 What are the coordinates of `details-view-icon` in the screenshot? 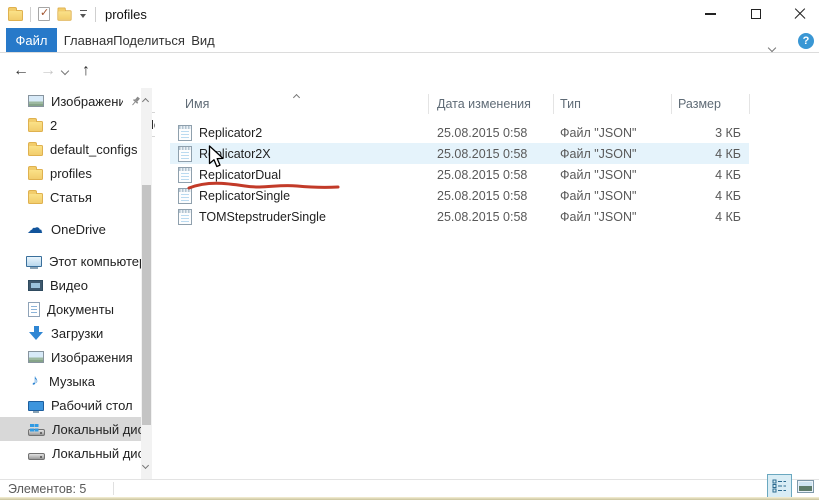 It's located at (779, 486).